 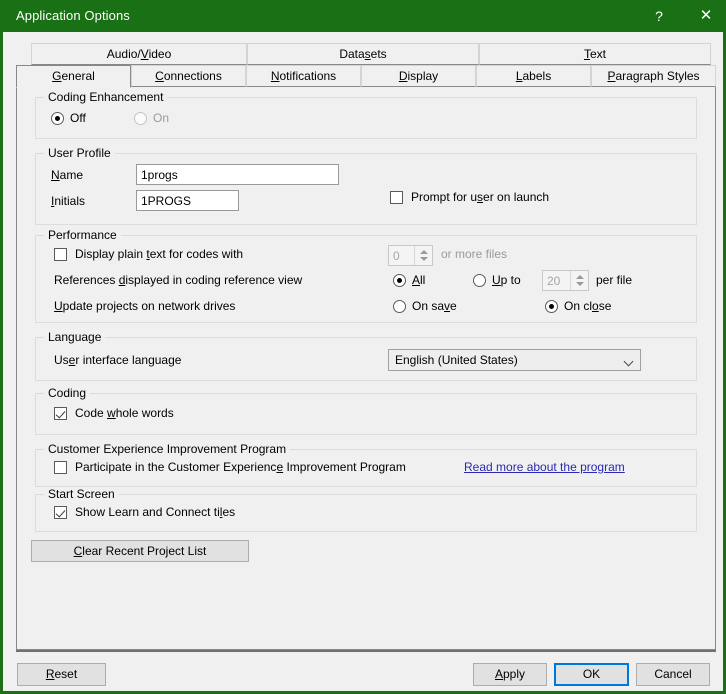 I want to click on select-ui-language-value: English (United States), so click(x=456, y=360).